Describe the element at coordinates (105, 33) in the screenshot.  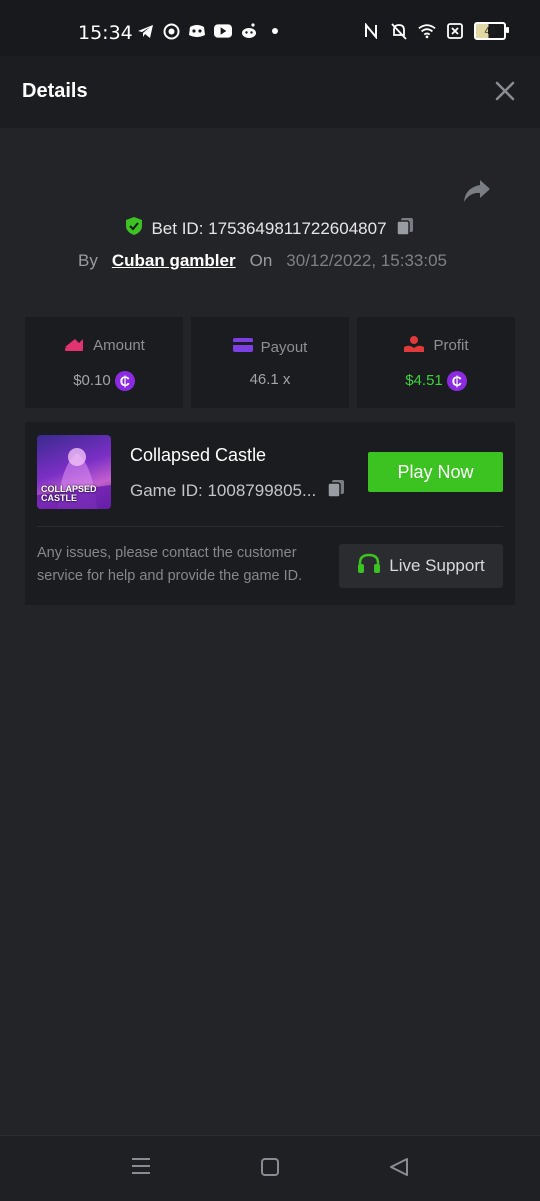
I see `status-time: 15:34` at that location.